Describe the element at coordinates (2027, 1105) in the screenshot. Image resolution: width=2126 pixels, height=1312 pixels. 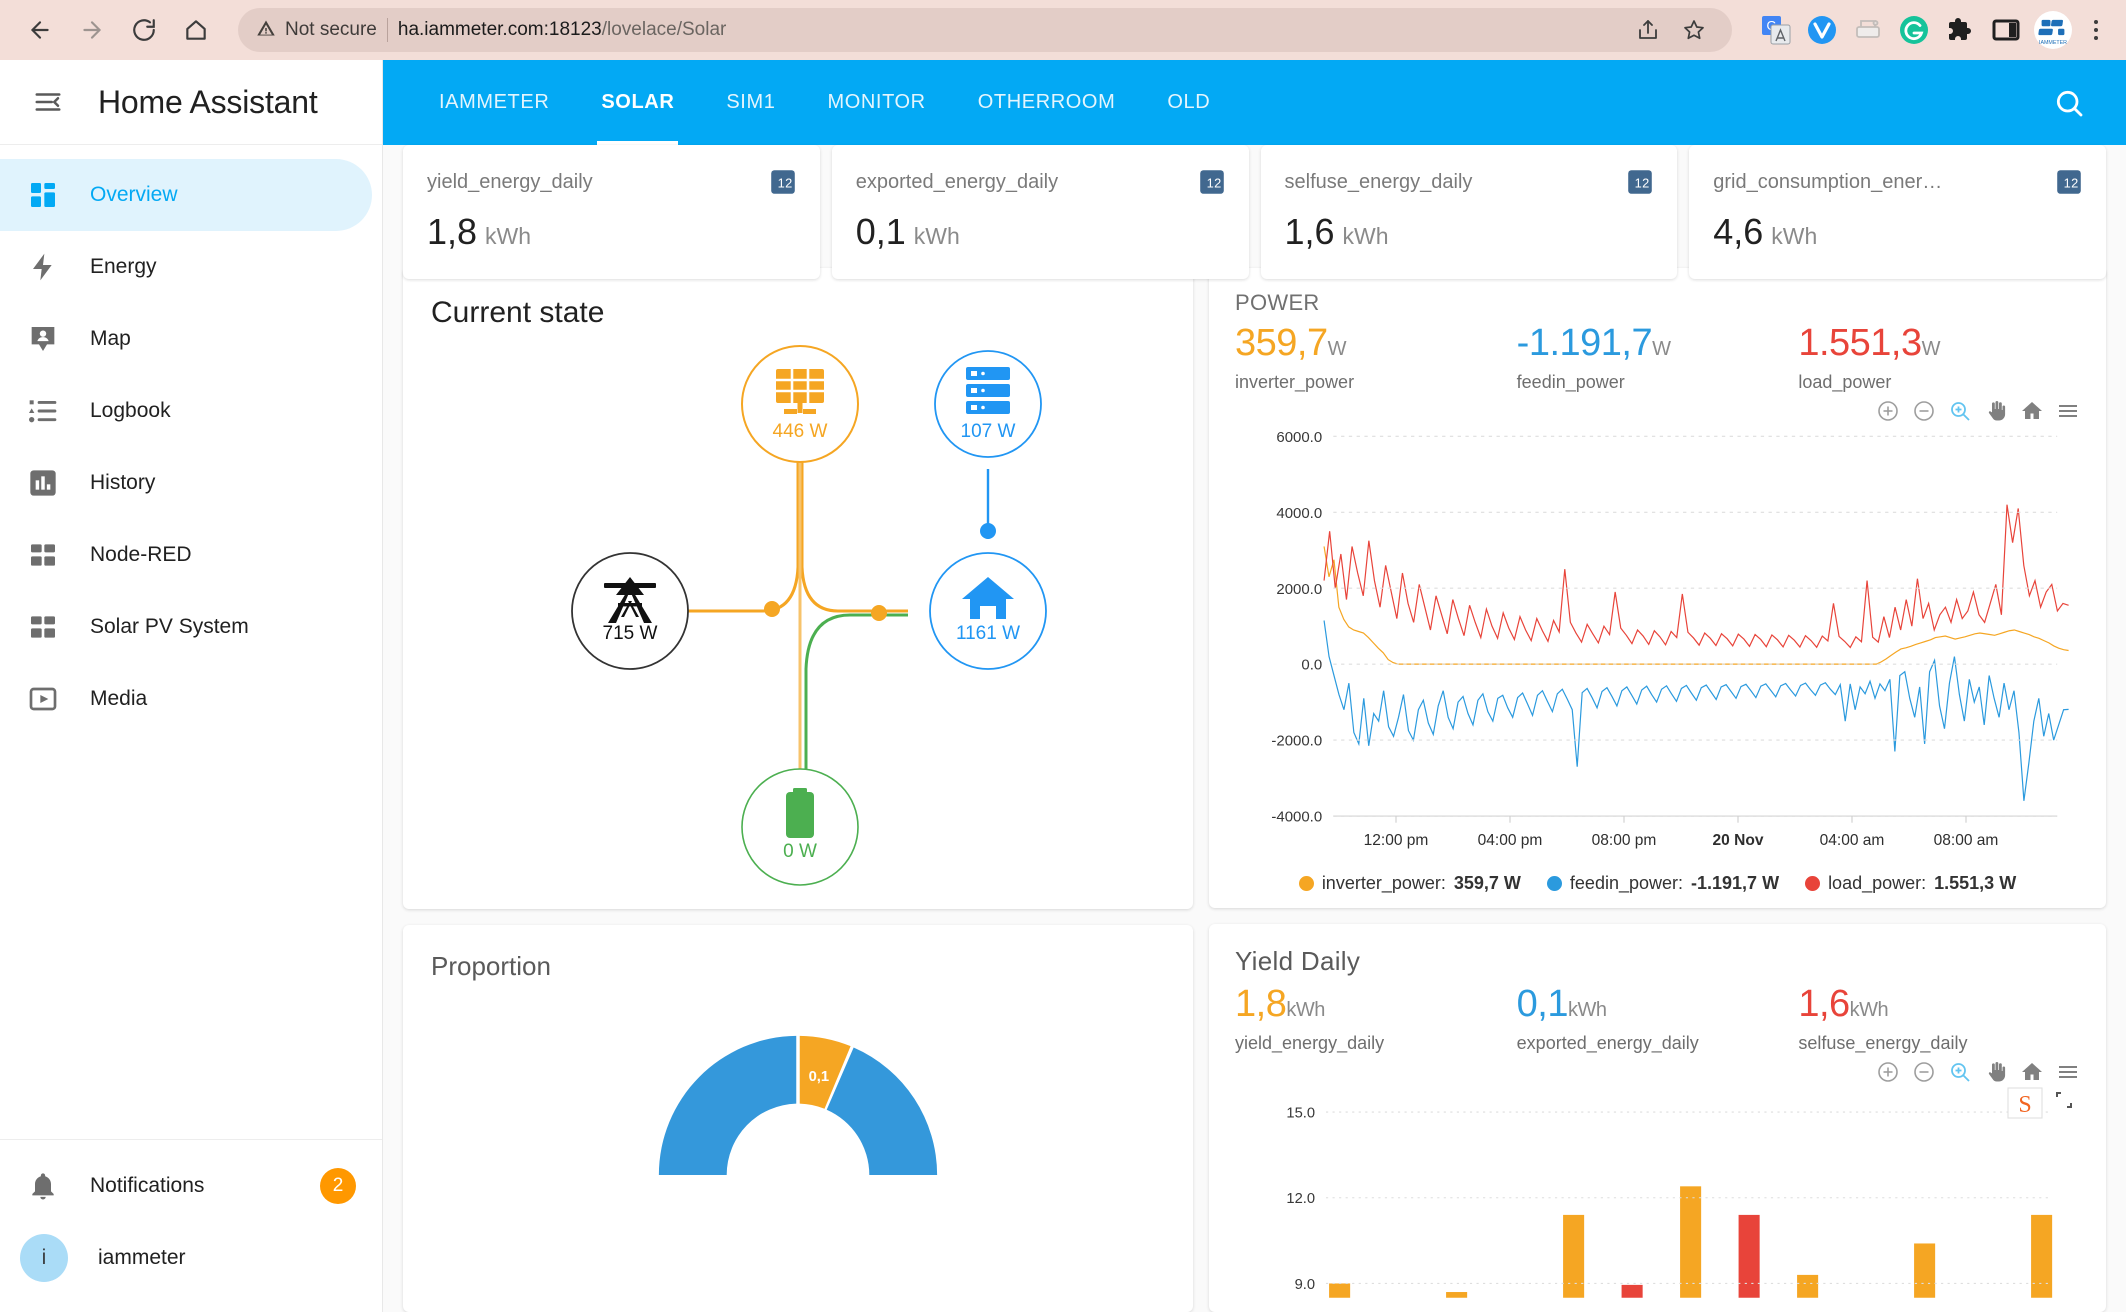
I see `sogou-snapshot-icon: S` at that location.